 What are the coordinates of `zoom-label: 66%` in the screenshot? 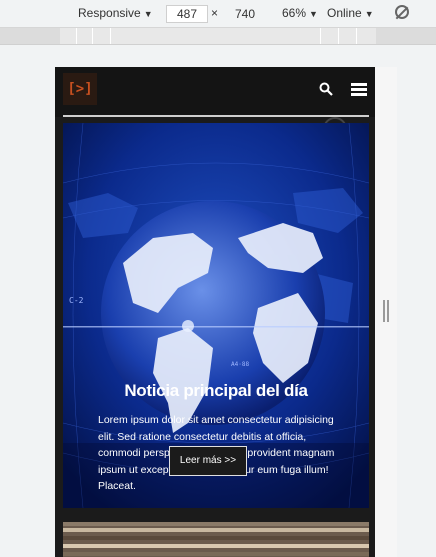 It's located at (294, 13).